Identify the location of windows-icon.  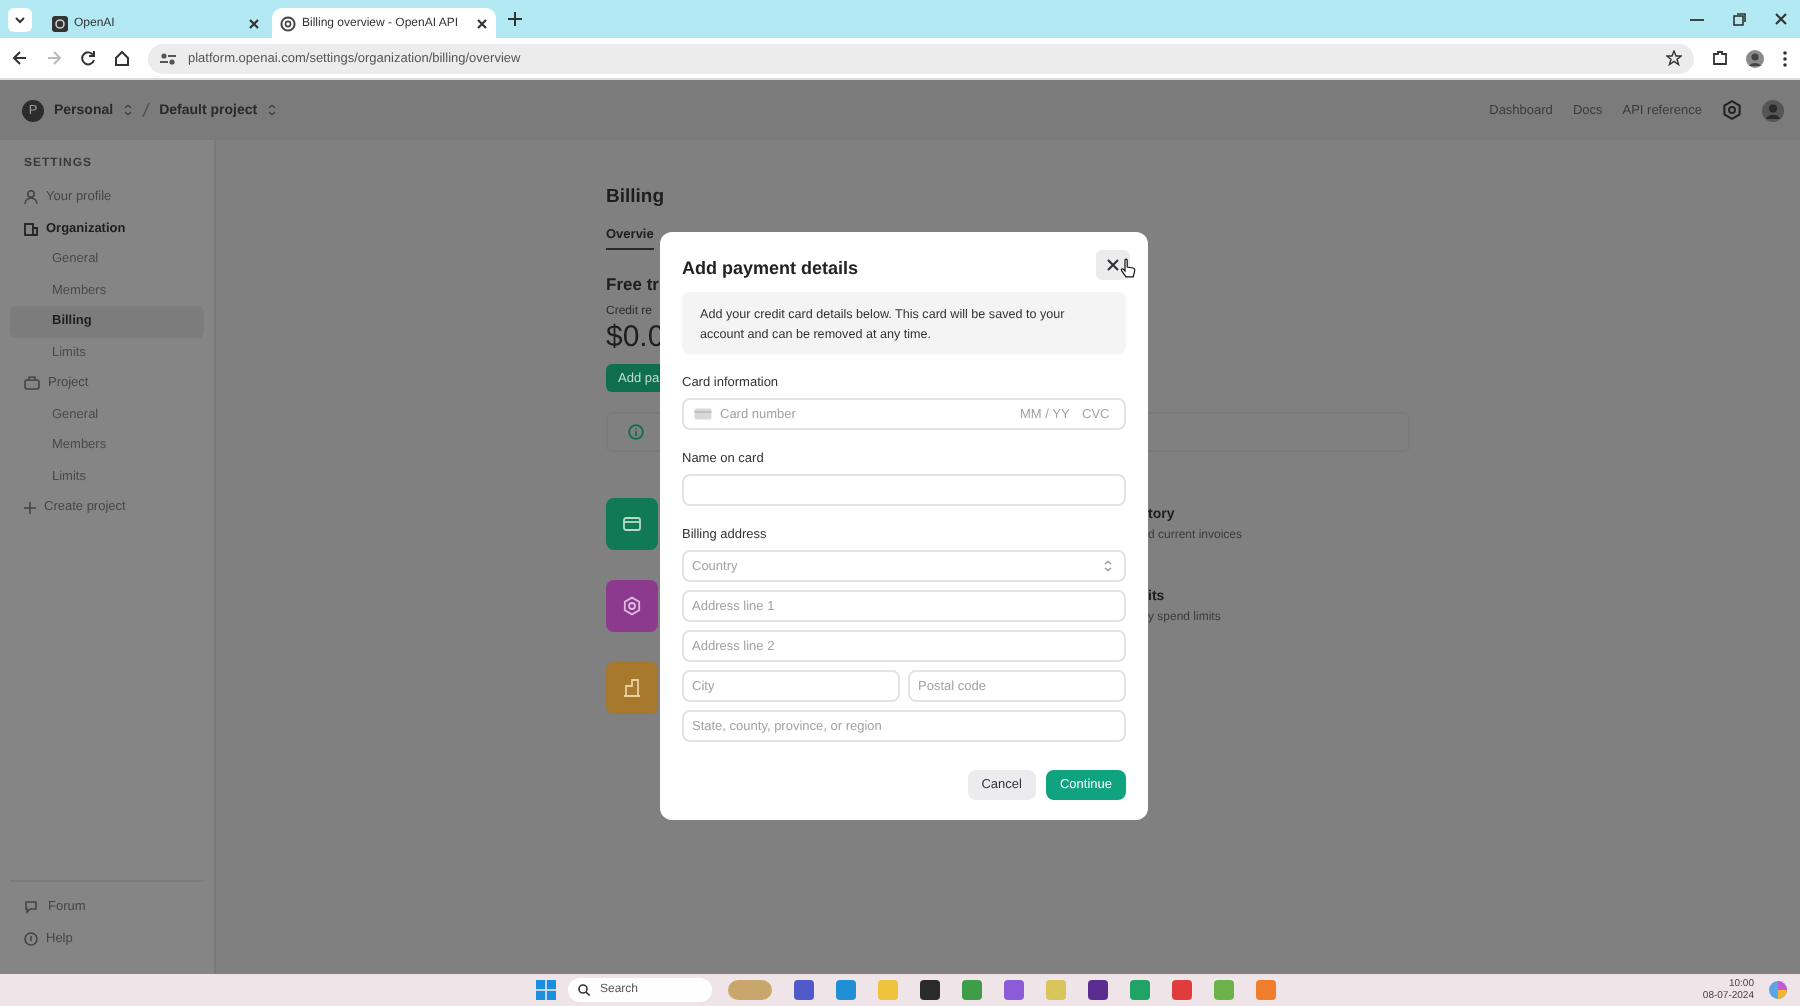
(546, 990).